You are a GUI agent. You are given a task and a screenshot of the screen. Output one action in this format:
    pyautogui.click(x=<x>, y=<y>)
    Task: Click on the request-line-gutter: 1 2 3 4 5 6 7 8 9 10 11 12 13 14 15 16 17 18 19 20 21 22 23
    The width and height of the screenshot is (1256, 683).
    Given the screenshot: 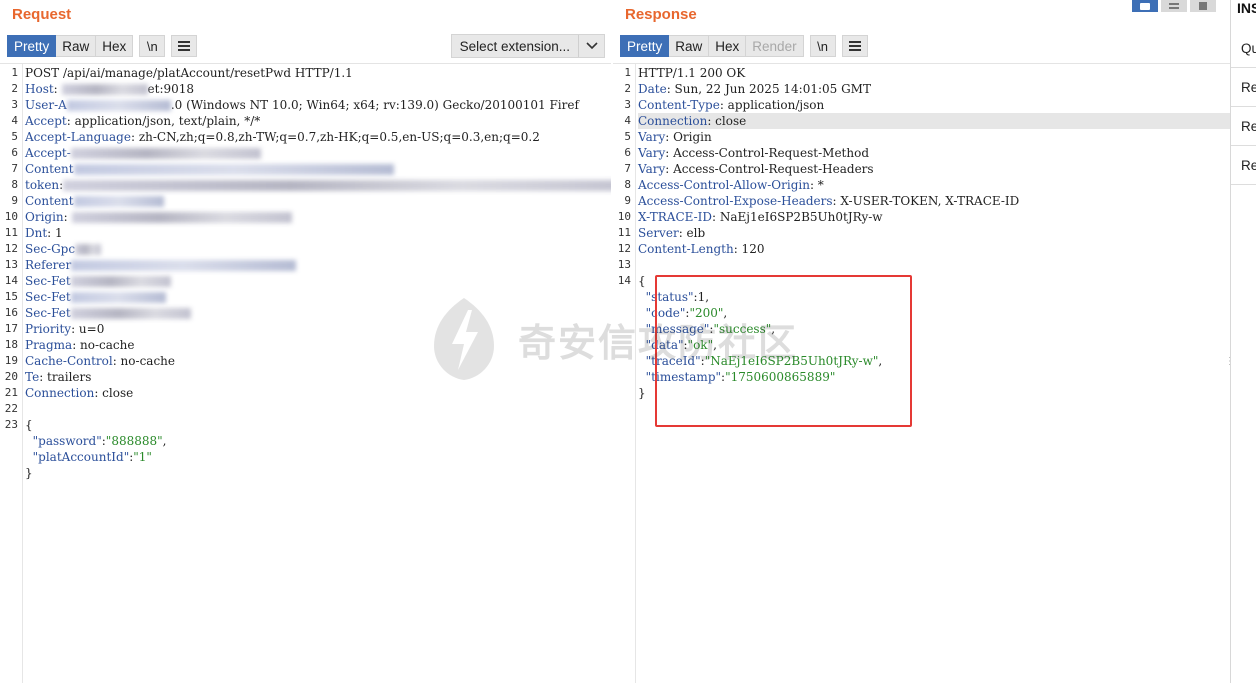 What is the action you would take?
    pyautogui.click(x=11, y=373)
    